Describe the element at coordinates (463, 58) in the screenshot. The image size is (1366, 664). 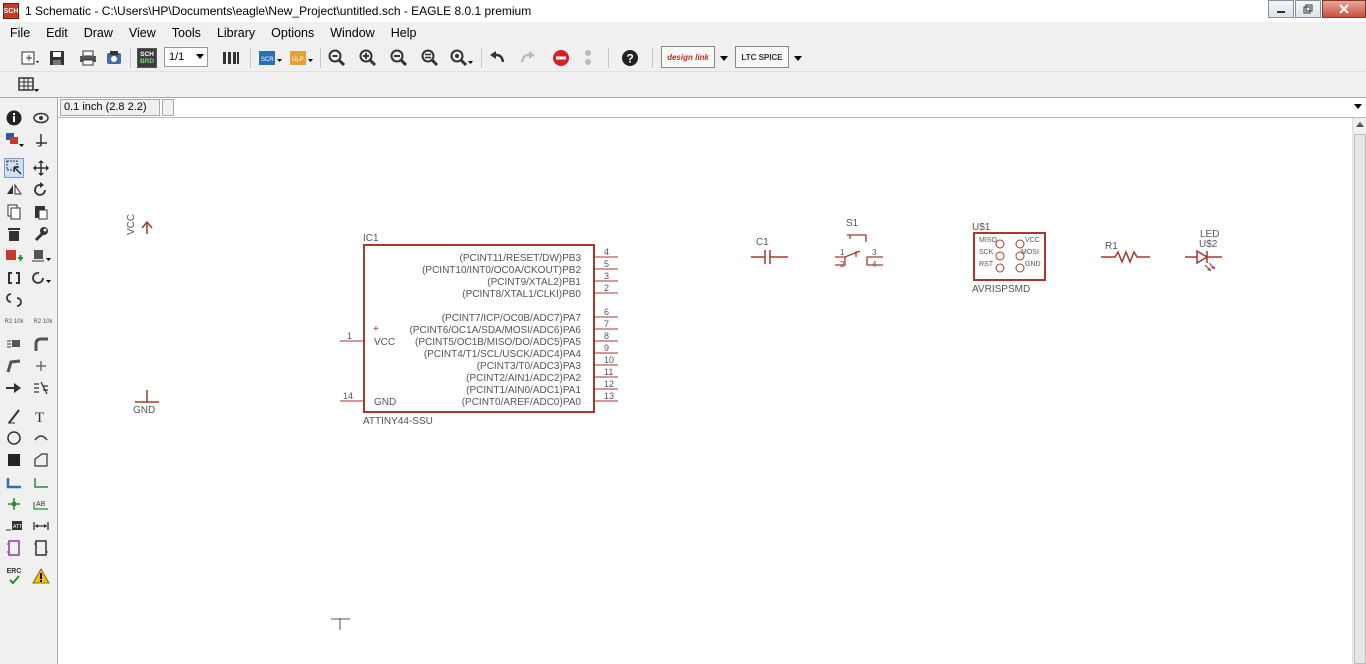
I see `zoom-select-button` at that location.